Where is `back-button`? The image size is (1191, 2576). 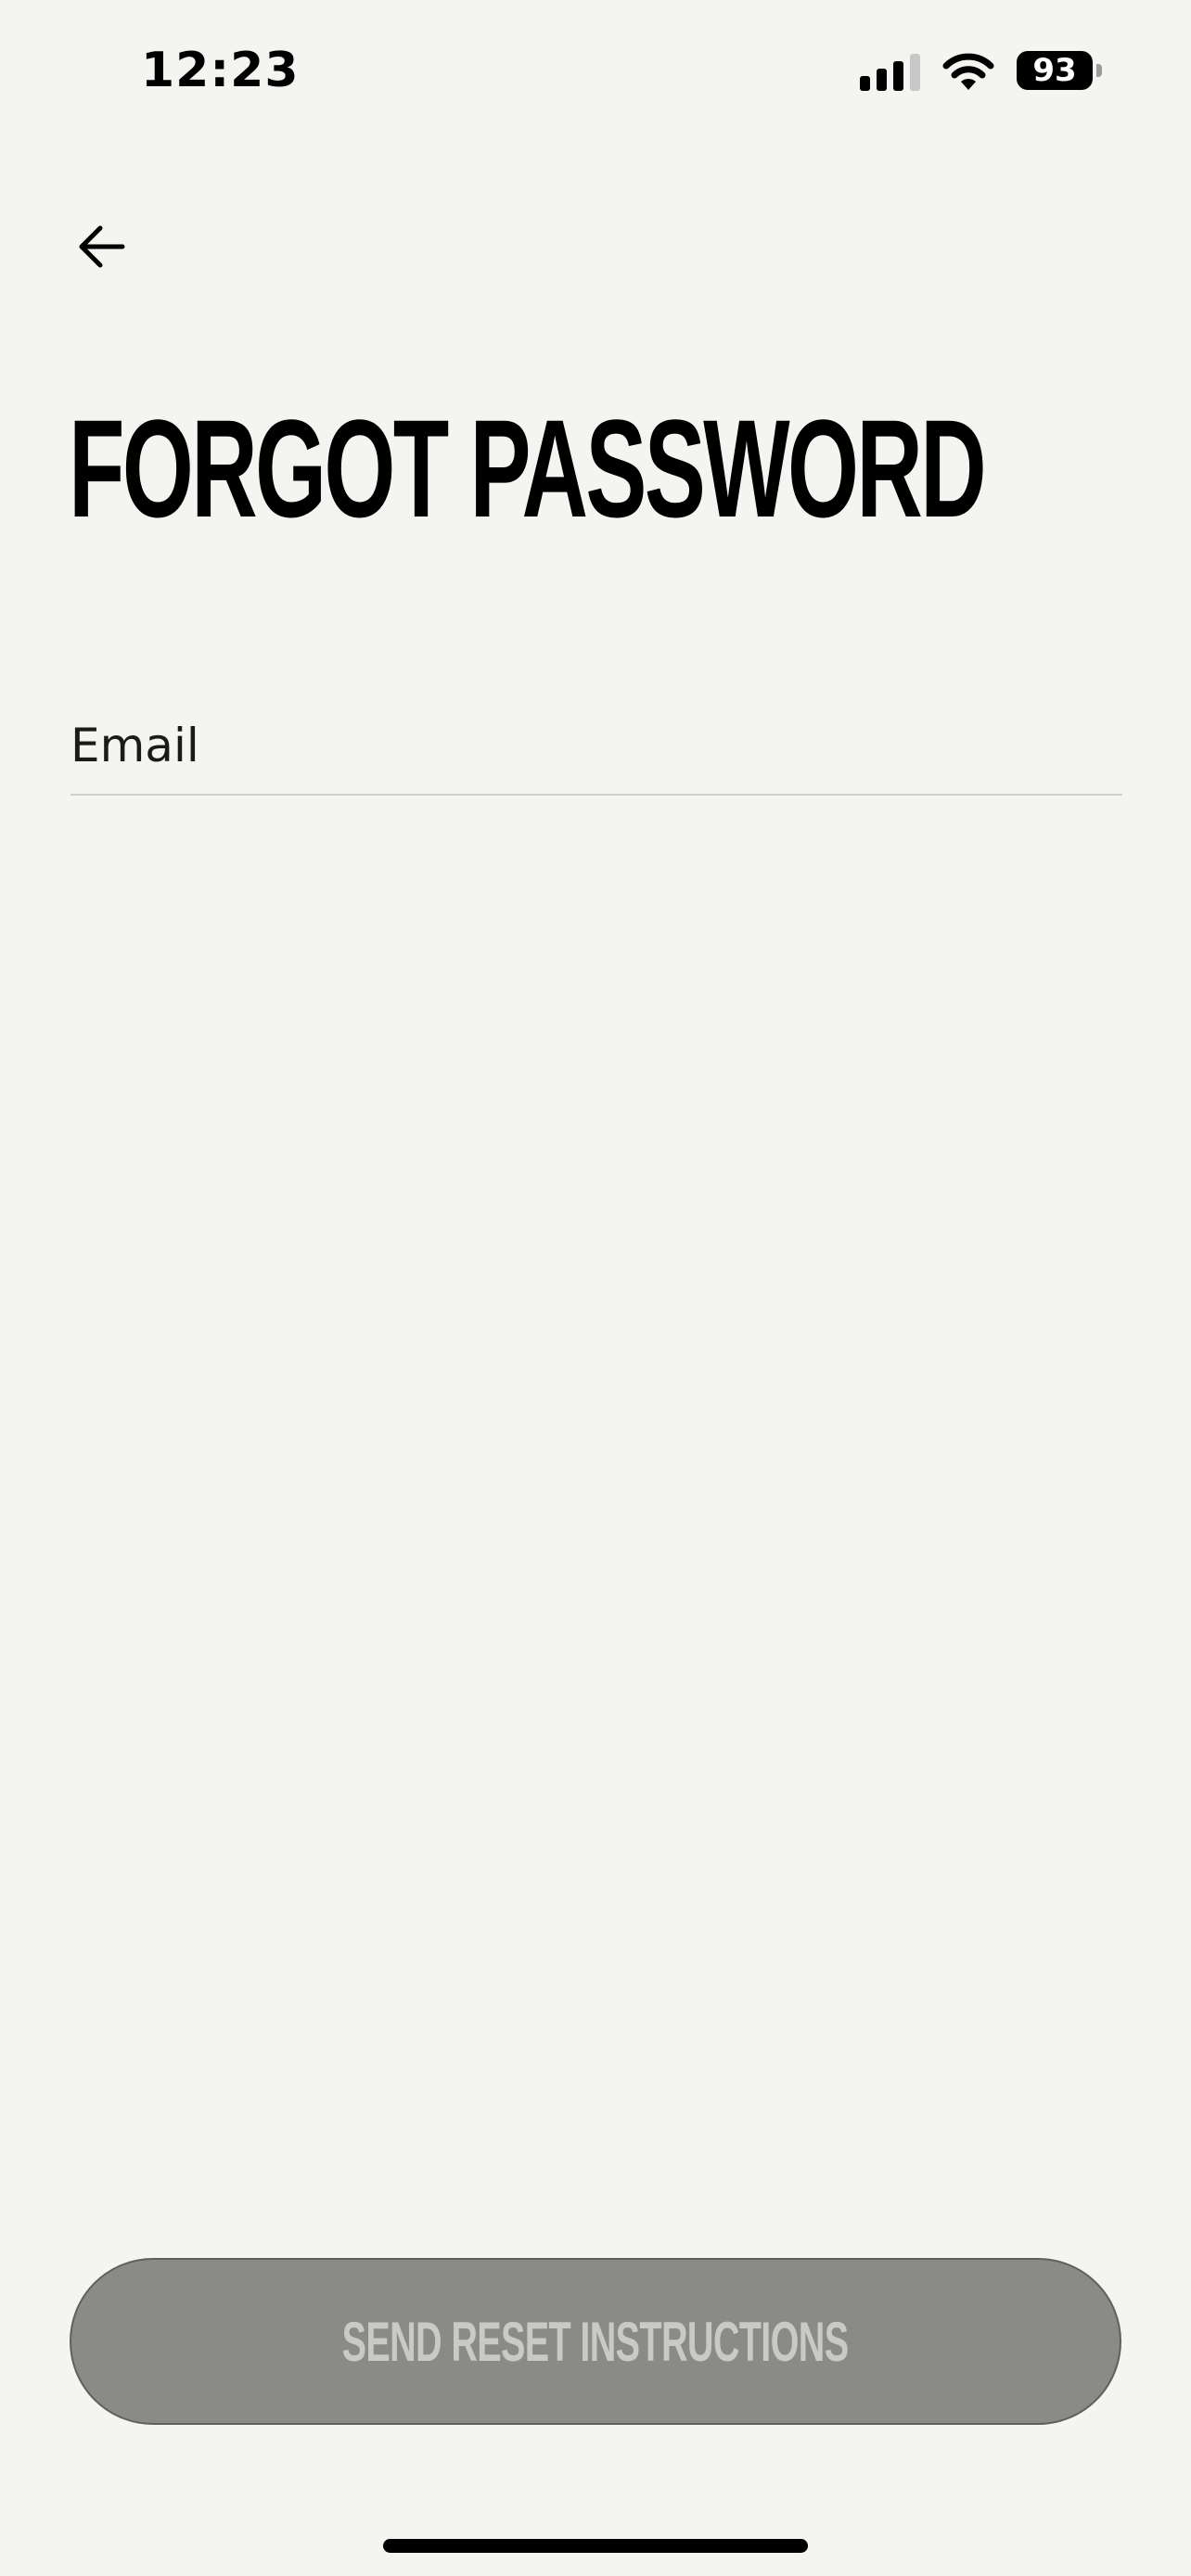
back-button is located at coordinates (102, 247).